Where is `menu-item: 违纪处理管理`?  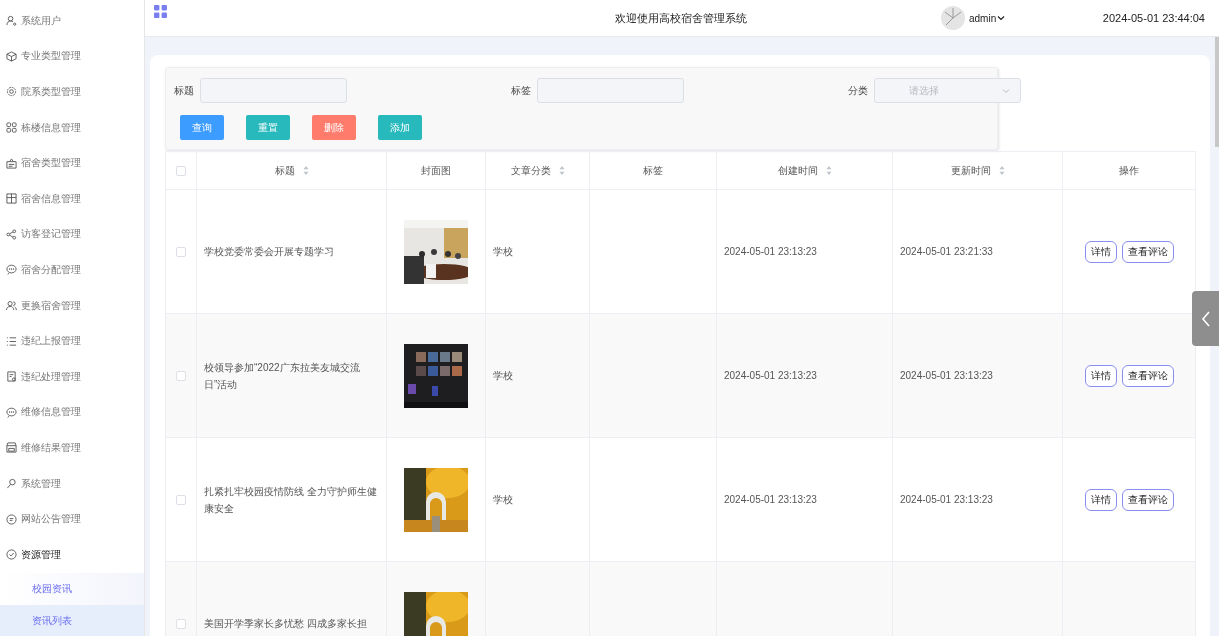
menu-item: 违纪处理管理 is located at coordinates (72, 376).